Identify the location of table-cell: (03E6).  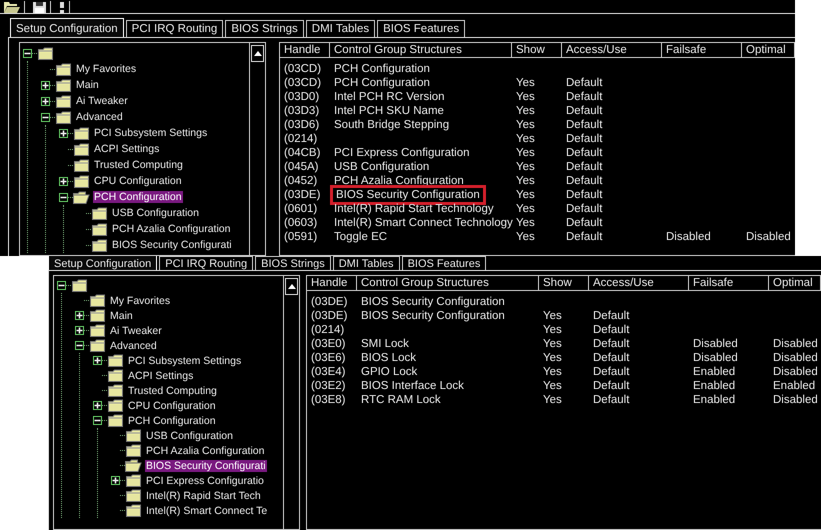
(328, 358).